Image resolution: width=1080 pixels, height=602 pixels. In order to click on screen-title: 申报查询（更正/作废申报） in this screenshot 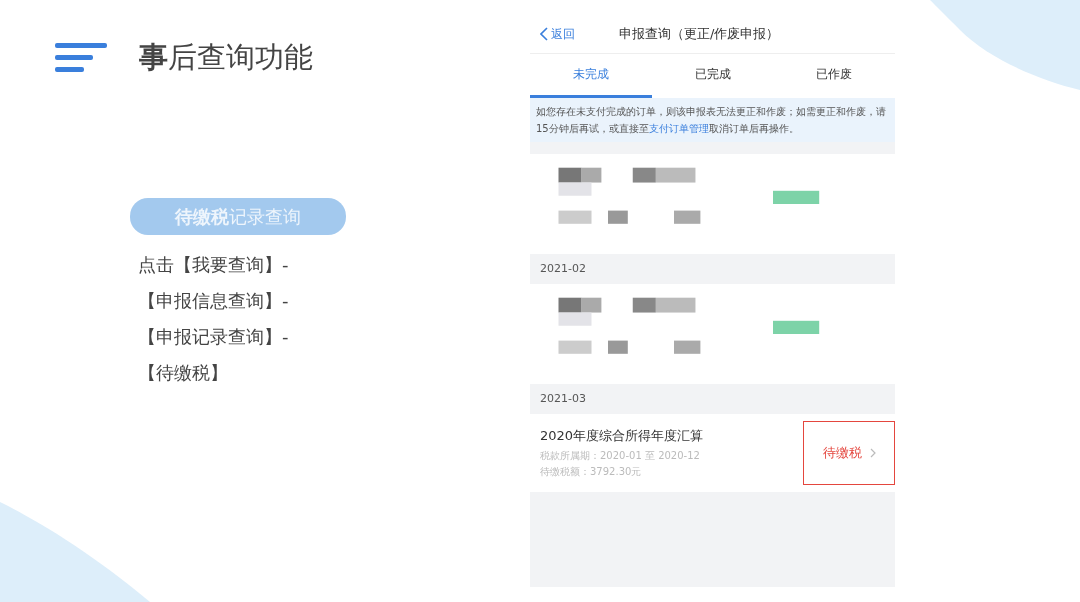, I will do `click(699, 34)`.